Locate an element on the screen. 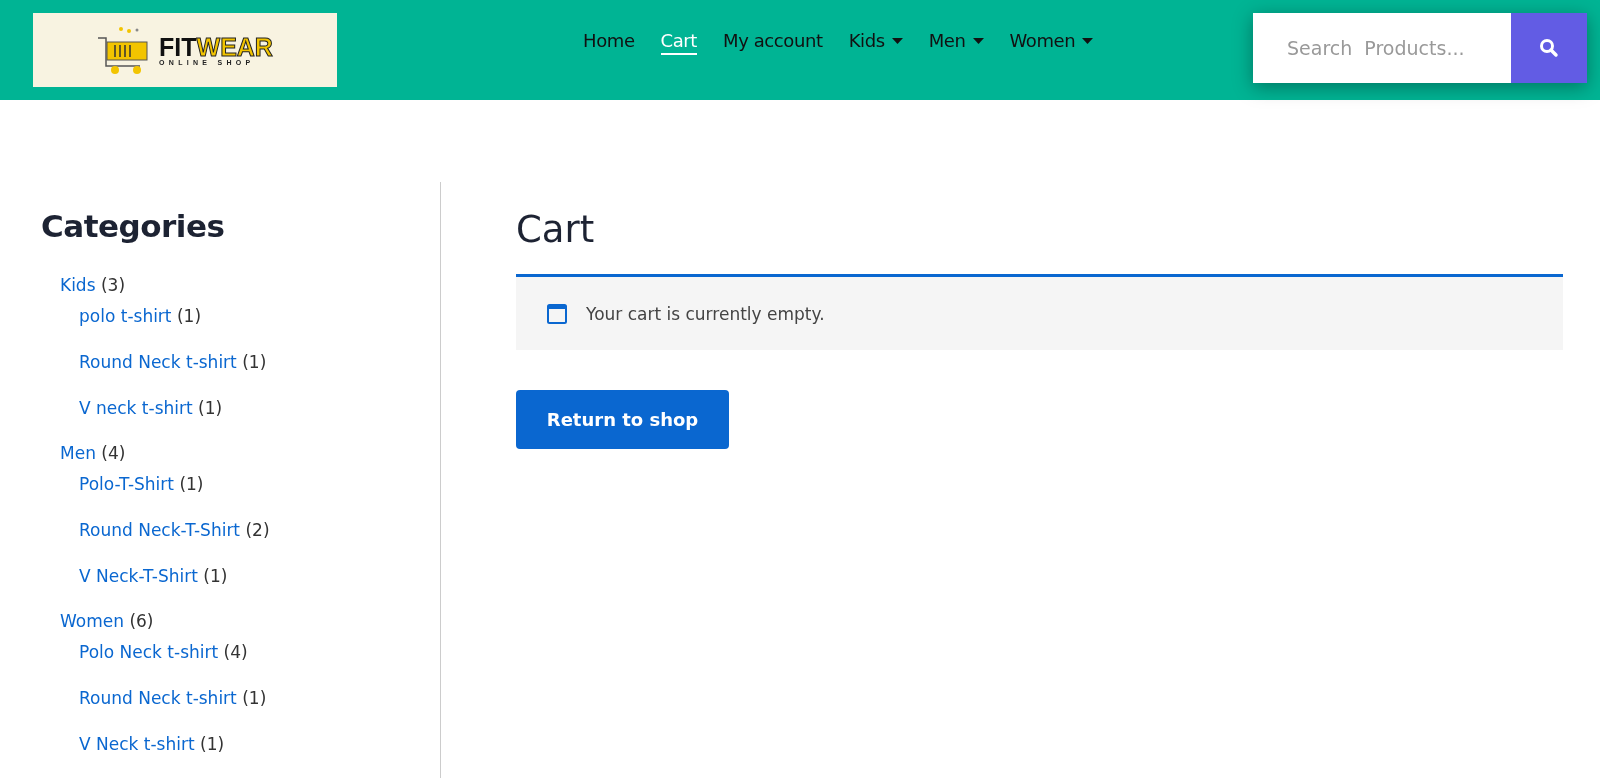 Image resolution: width=1600 pixels, height=778 pixels. nav-link: Kids is located at coordinates (875, 42).